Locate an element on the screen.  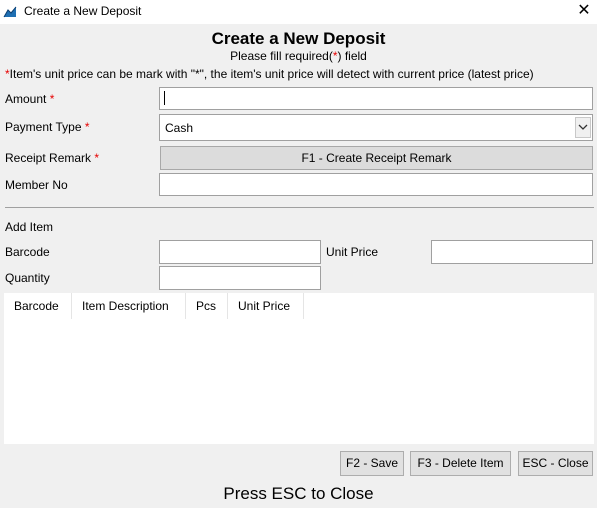
payment-type-label: Payment Type * is located at coordinates (47, 127).